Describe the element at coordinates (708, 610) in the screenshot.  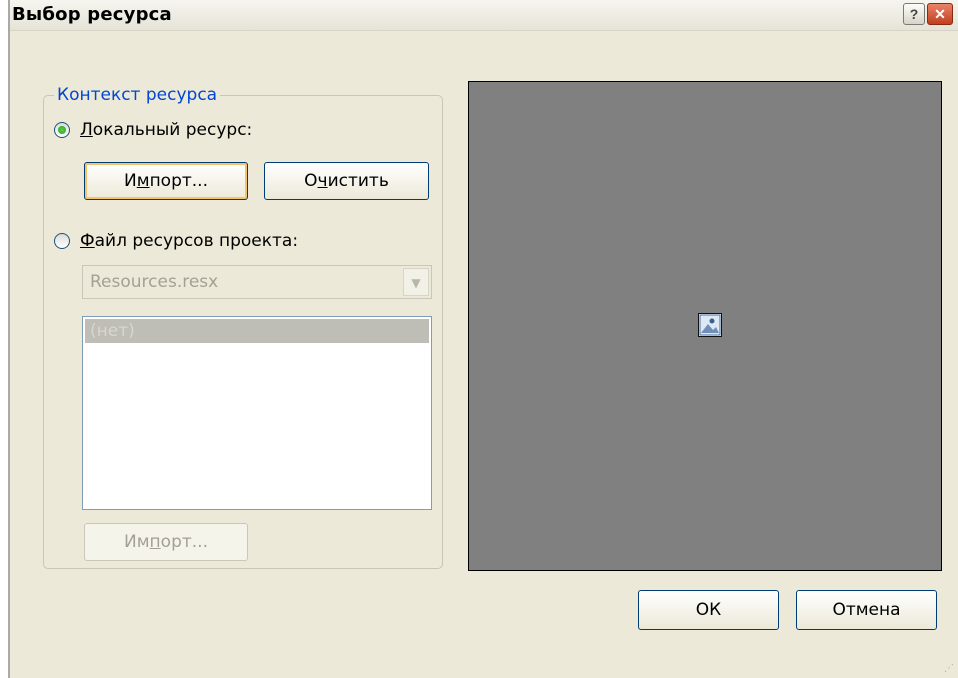
I see `ok-button: ОК` at that location.